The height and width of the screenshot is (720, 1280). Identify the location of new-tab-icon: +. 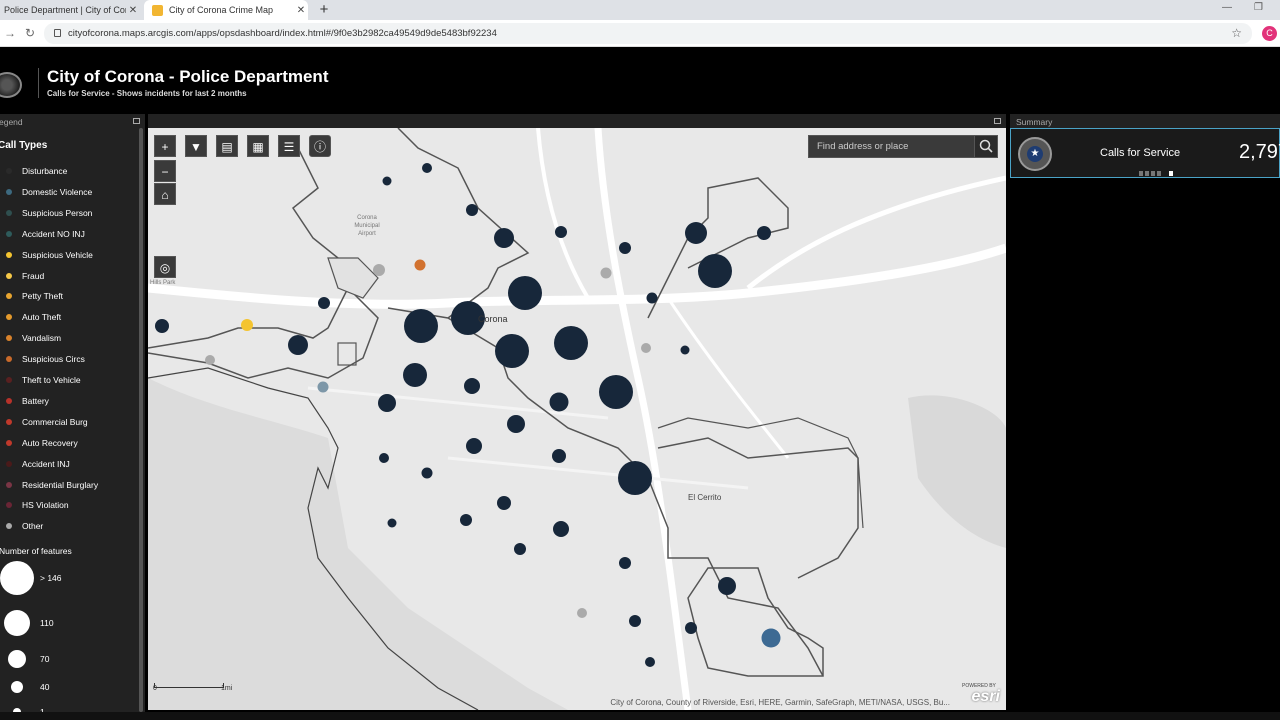
(324, 9).